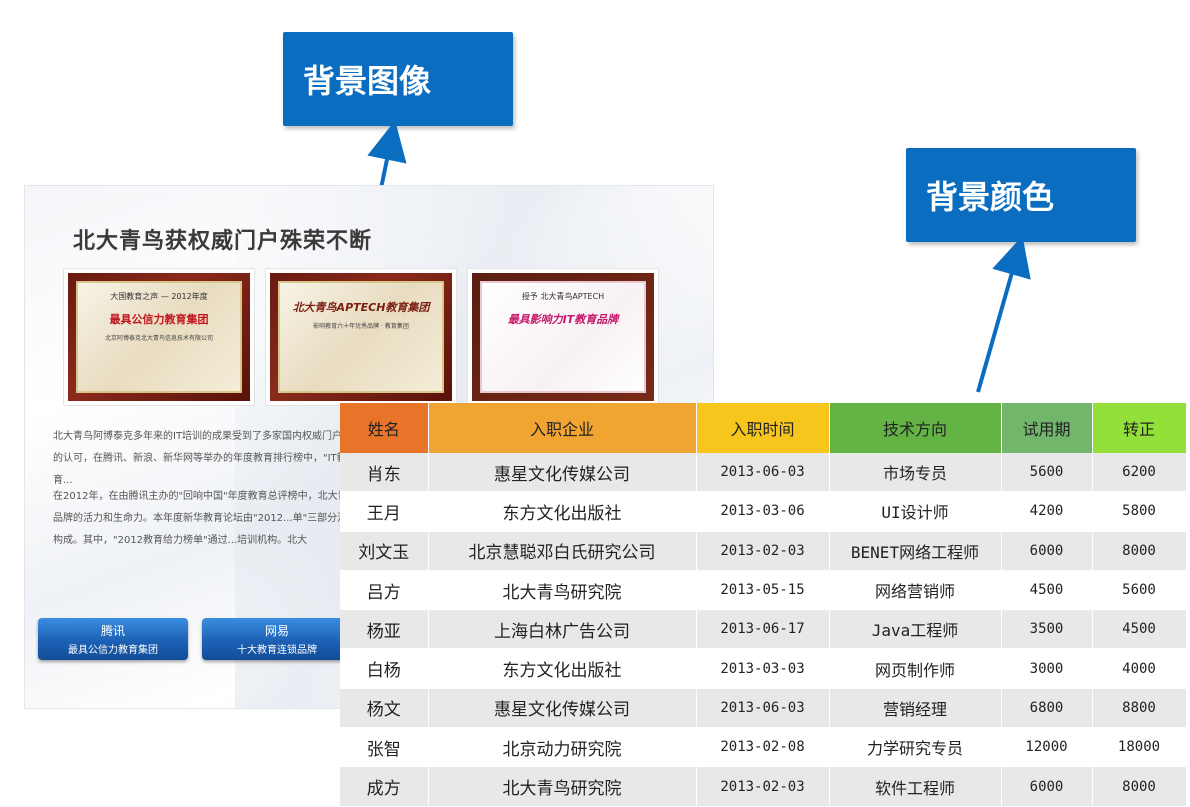 The width and height of the screenshot is (1190, 807). What do you see at coordinates (915, 629) in the screenshot?
I see `cell-tech-direction: Java工程师` at bounding box center [915, 629].